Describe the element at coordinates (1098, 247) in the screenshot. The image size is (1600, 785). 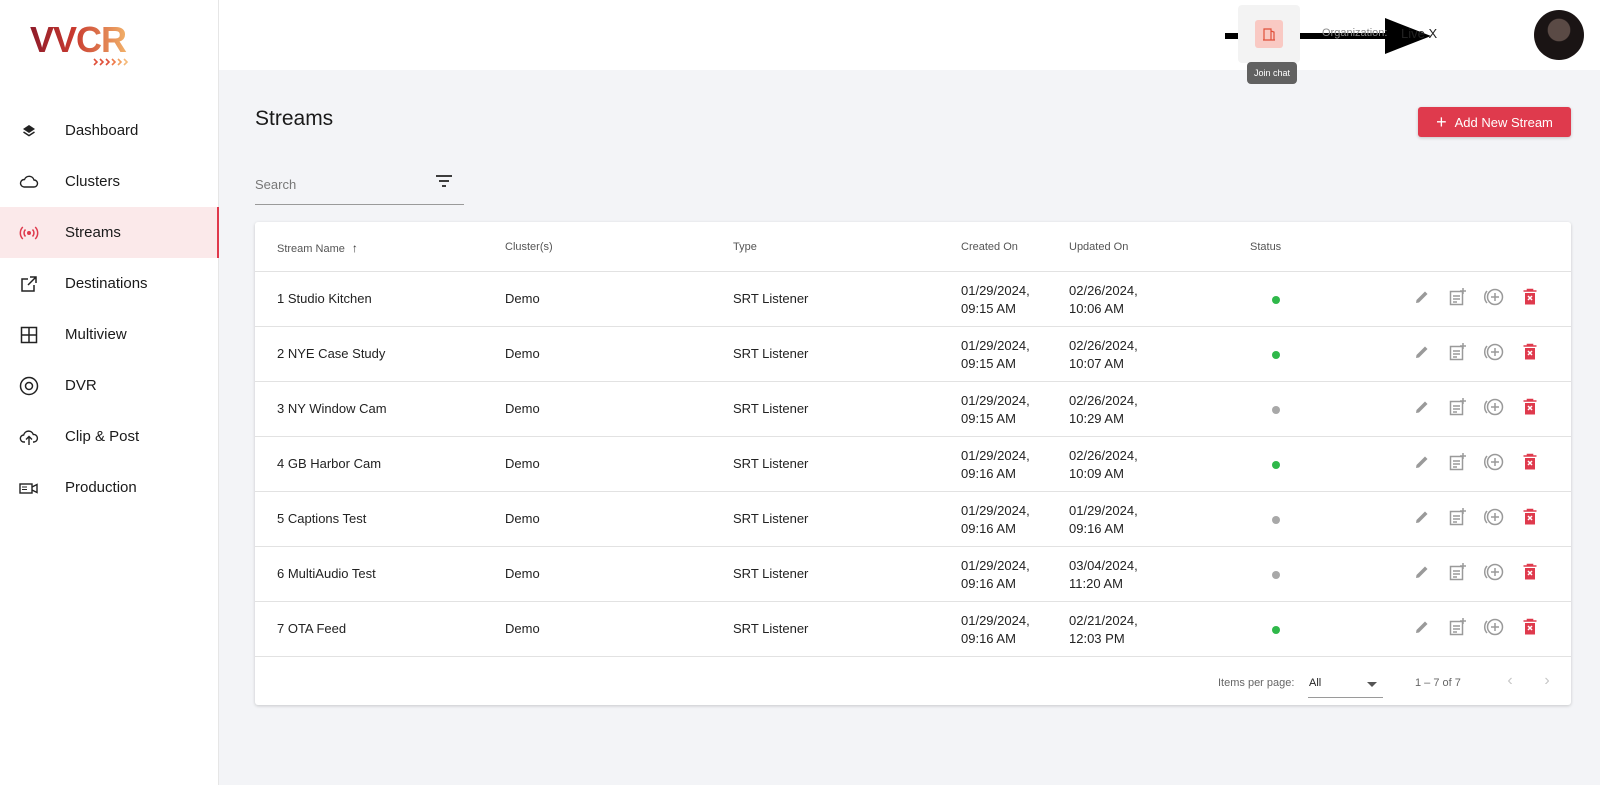
I see `column-header-updated-on: Updated On` at that location.